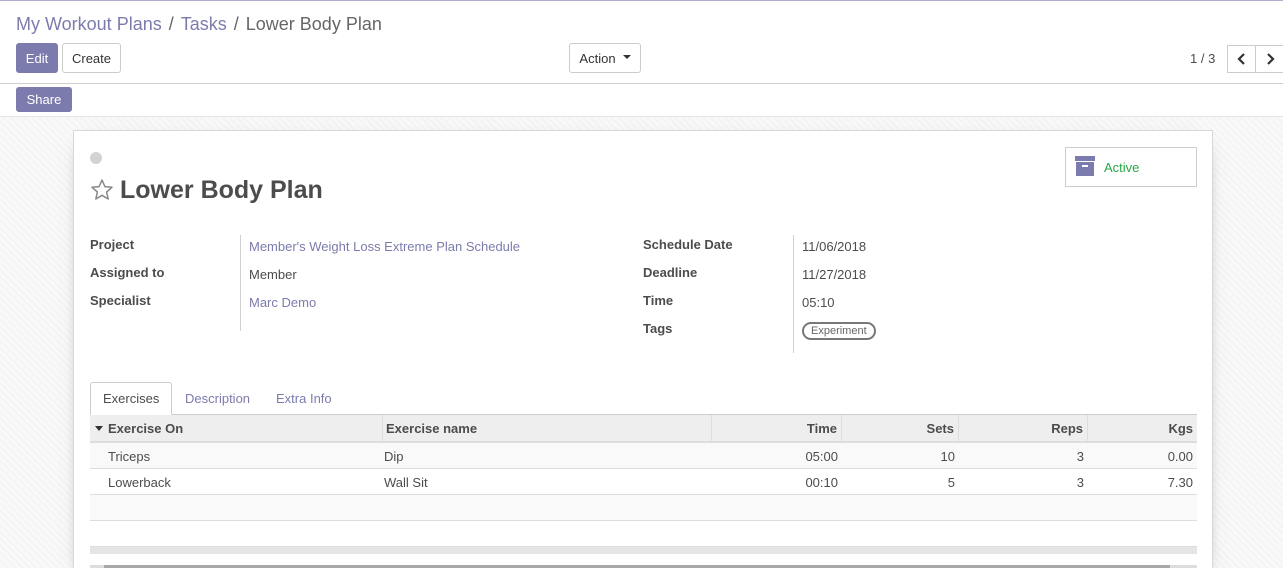 The width and height of the screenshot is (1283, 568). I want to click on cell-exercise-on: Triceps, so click(129, 456).